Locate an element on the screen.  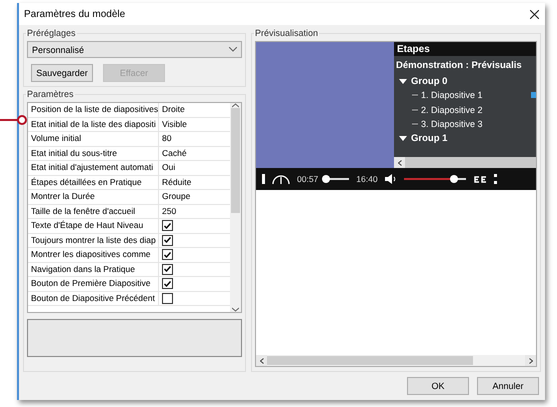
property-value: Groupe is located at coordinates (176, 196).